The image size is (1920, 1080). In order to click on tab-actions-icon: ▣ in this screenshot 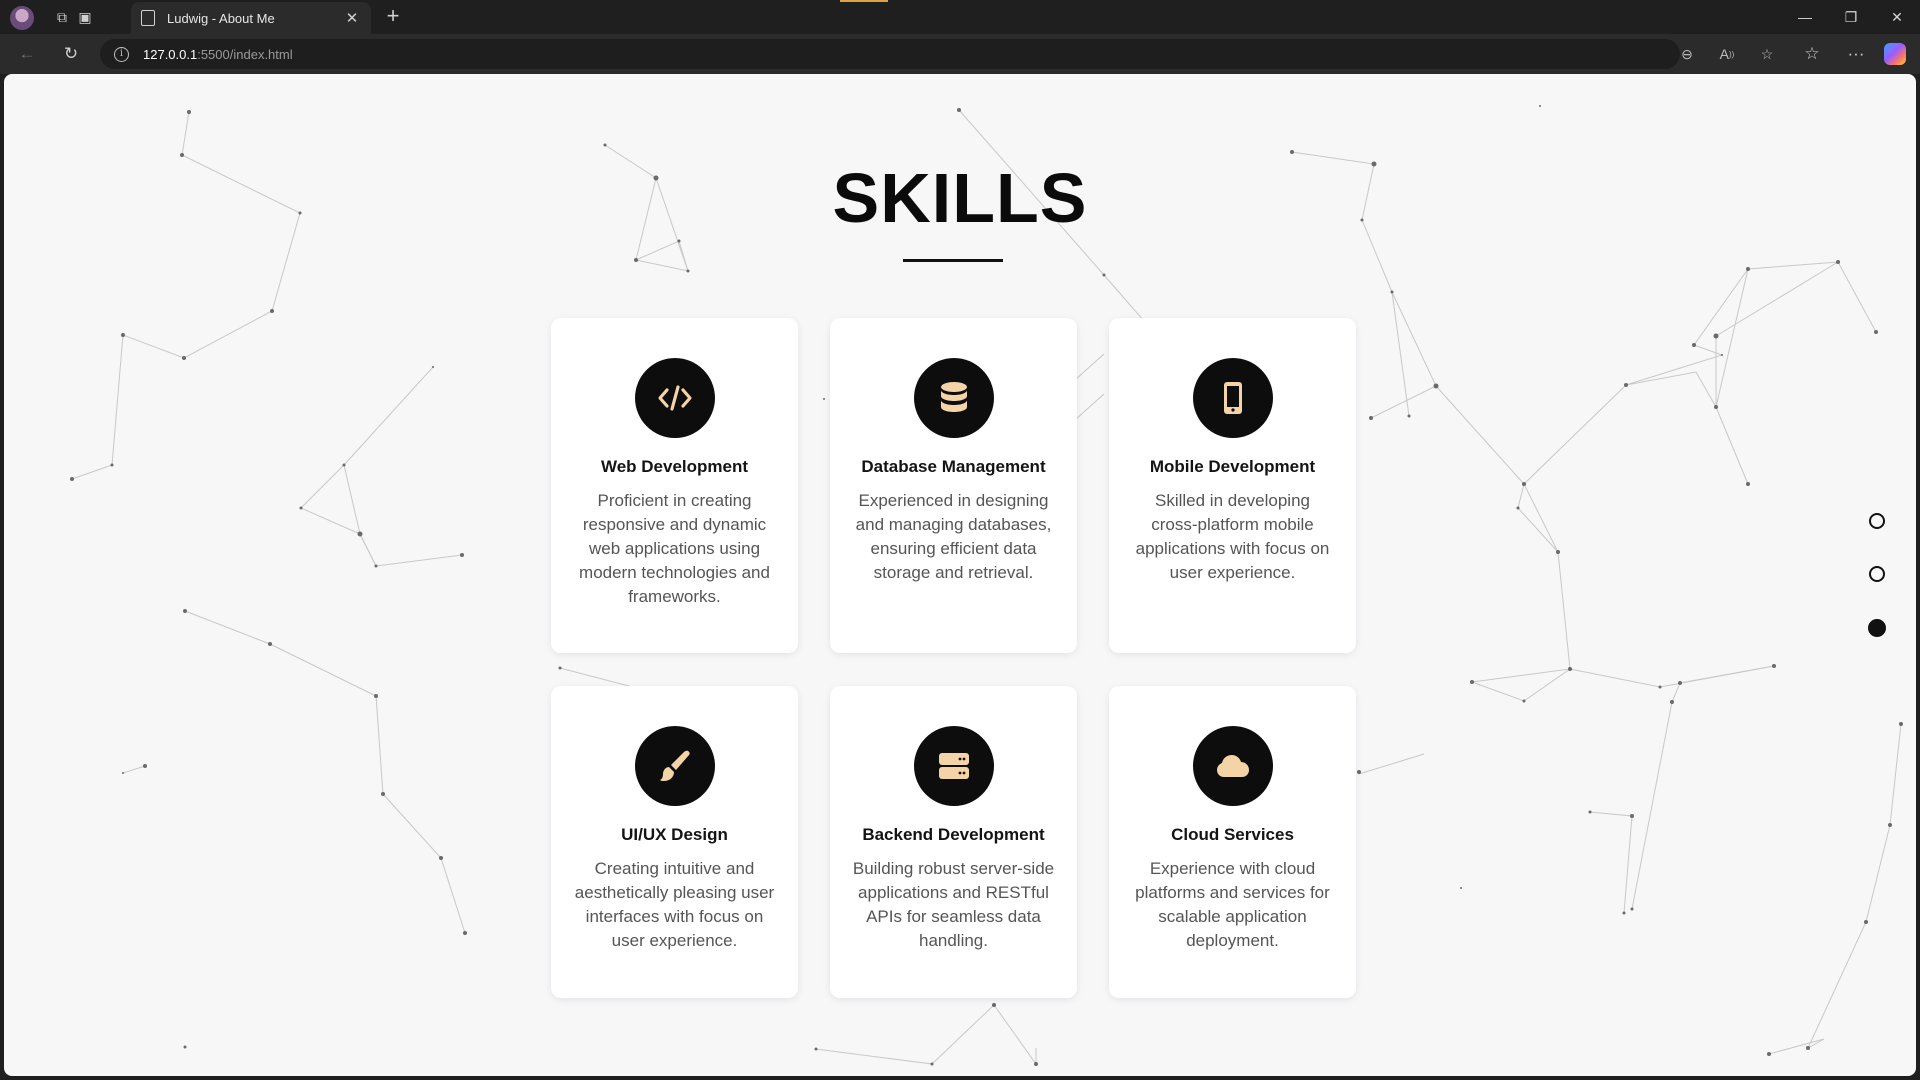, I will do `click(85, 17)`.